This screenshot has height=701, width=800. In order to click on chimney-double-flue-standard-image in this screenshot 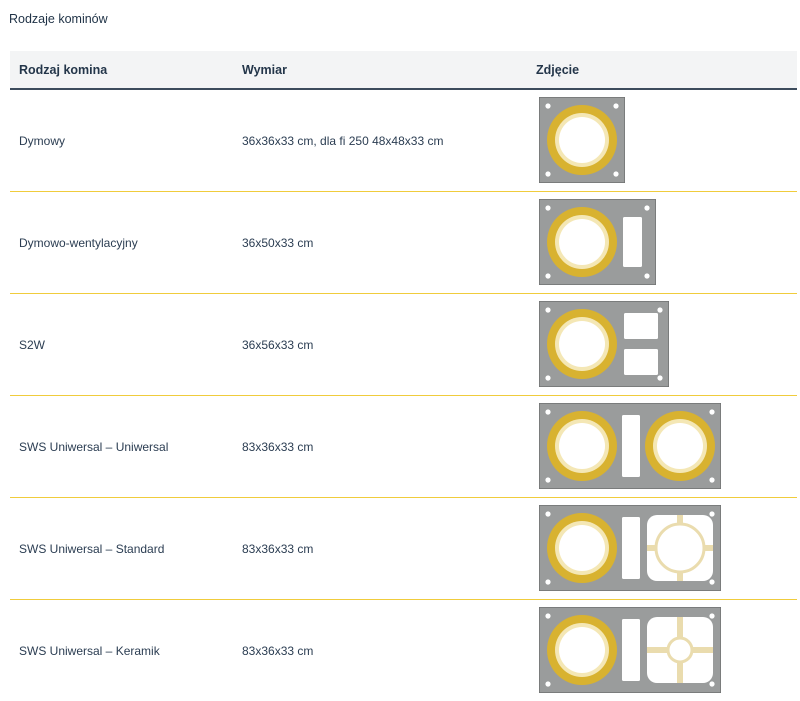, I will do `click(630, 548)`.